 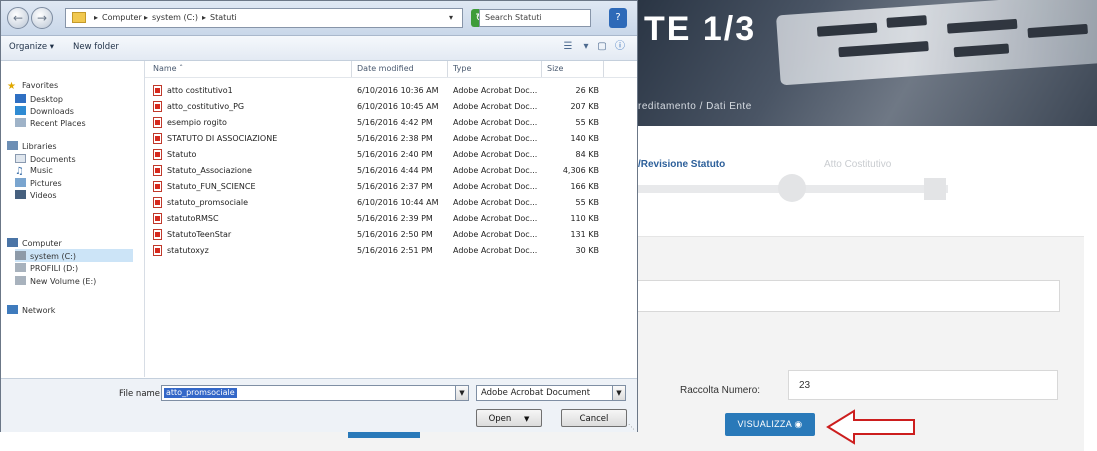 I want to click on desktop-icon, so click(x=20, y=98).